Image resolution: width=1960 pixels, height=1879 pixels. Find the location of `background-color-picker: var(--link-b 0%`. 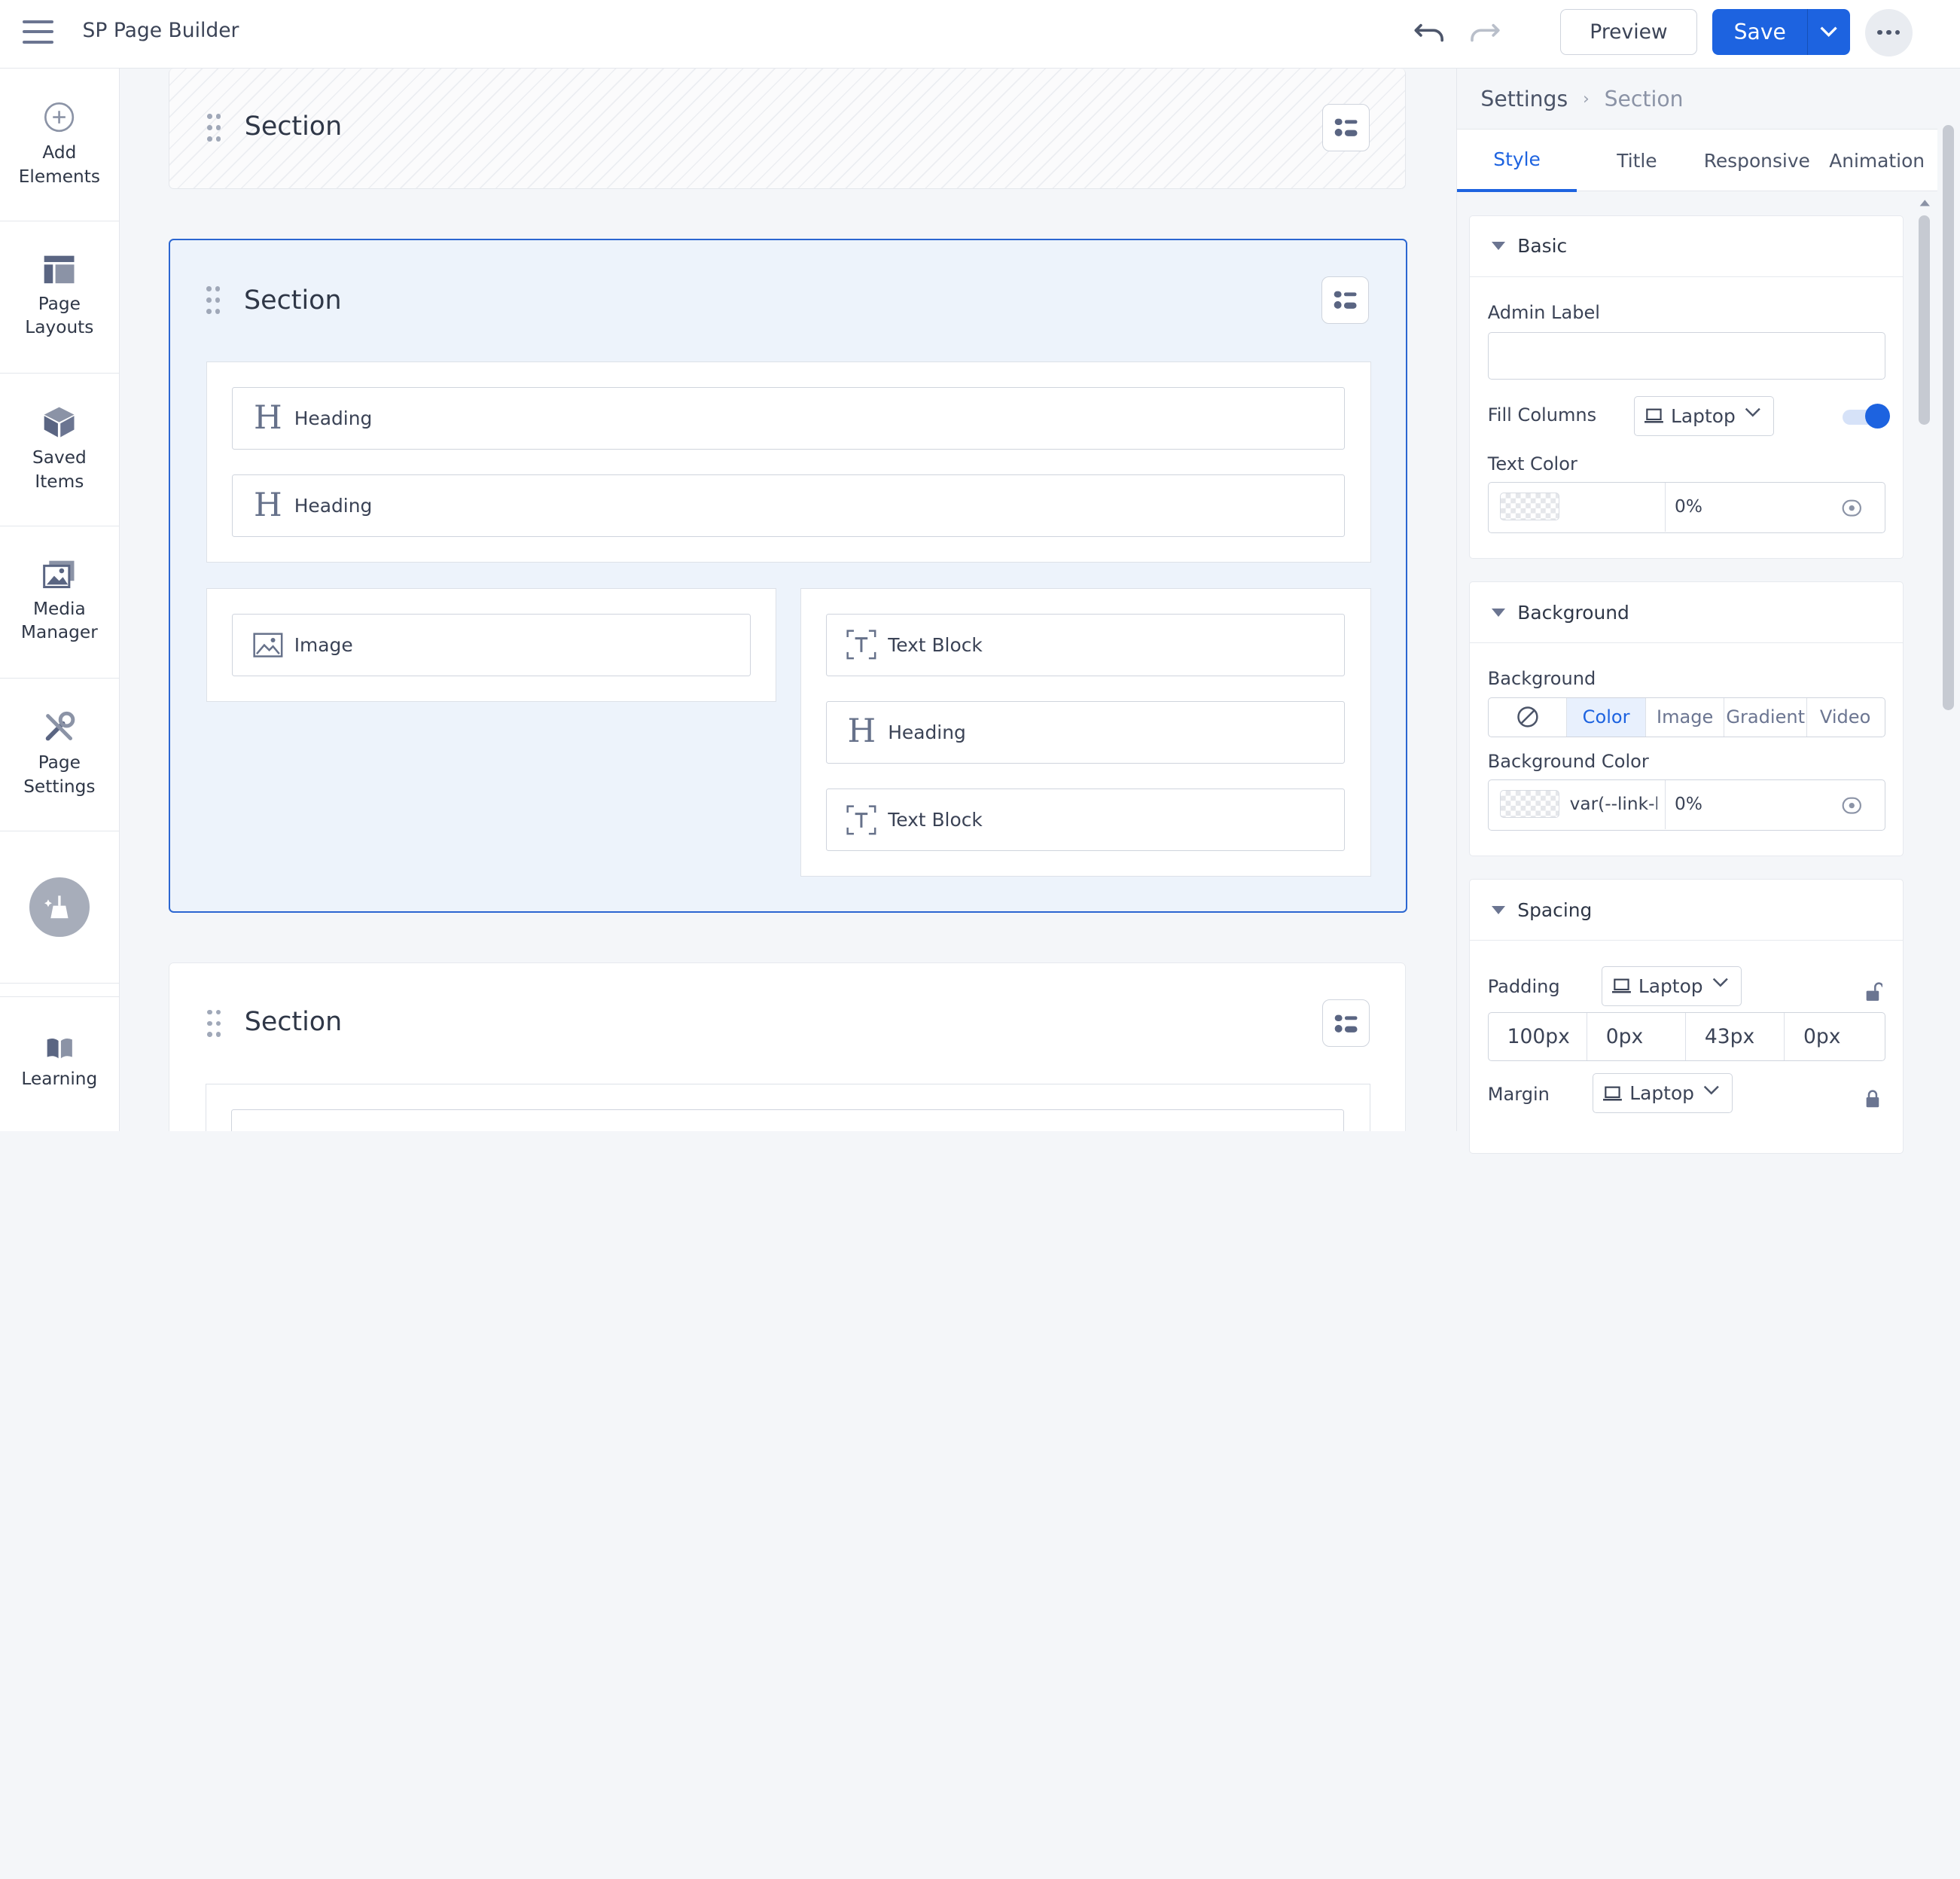

background-color-picker: var(--link-b 0% is located at coordinates (1686, 805).